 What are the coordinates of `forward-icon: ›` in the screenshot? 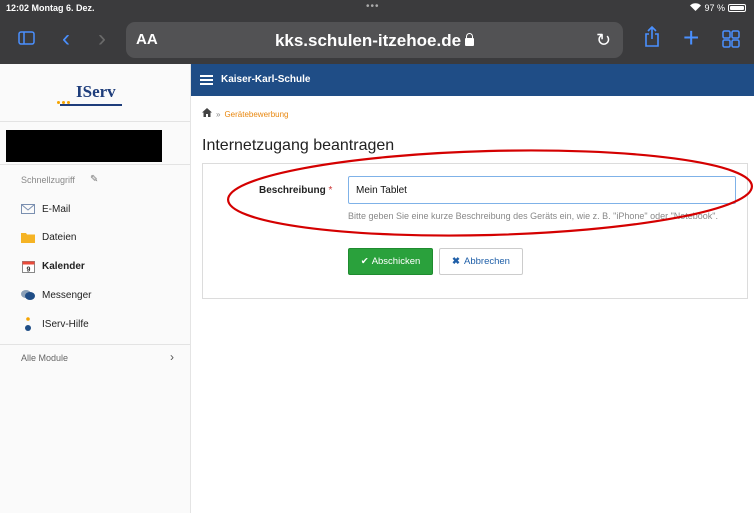 It's located at (102, 39).